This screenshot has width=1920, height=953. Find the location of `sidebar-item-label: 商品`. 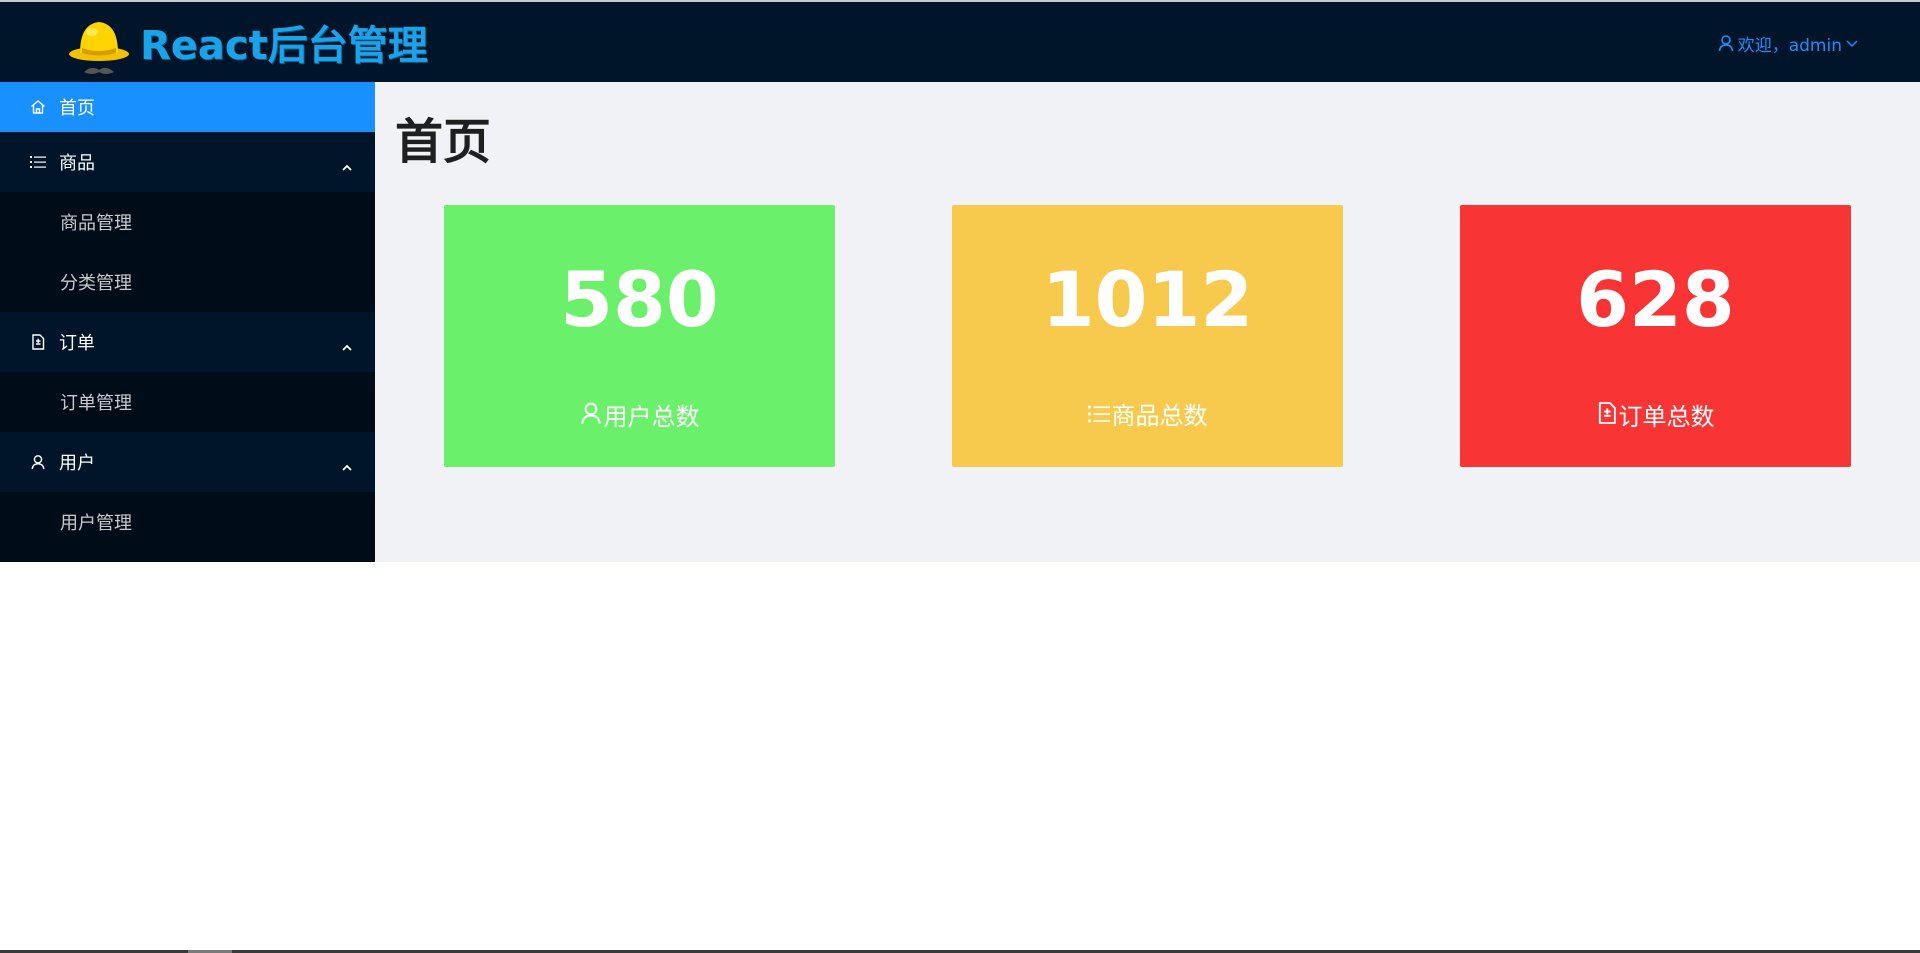

sidebar-item-label: 商品 is located at coordinates (77, 163).